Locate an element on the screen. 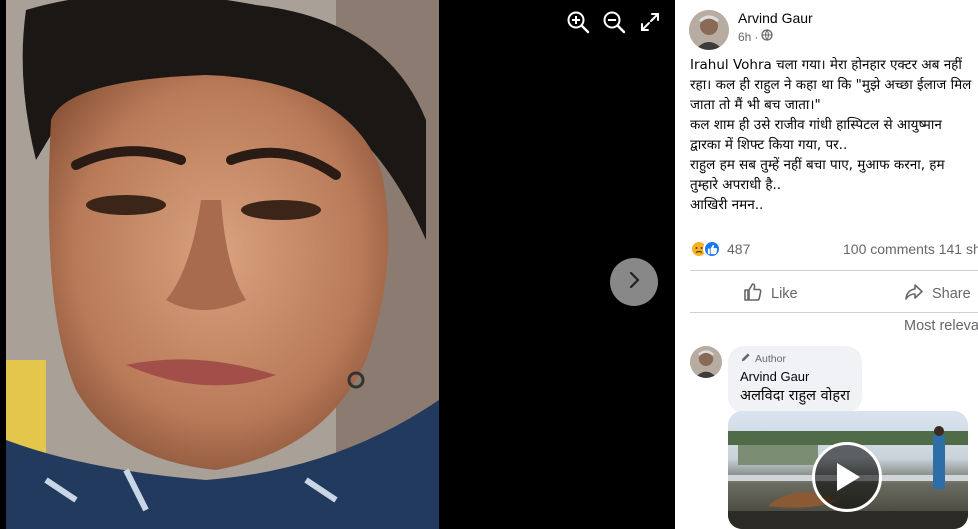  post-meta: 6h · is located at coordinates (775, 36).